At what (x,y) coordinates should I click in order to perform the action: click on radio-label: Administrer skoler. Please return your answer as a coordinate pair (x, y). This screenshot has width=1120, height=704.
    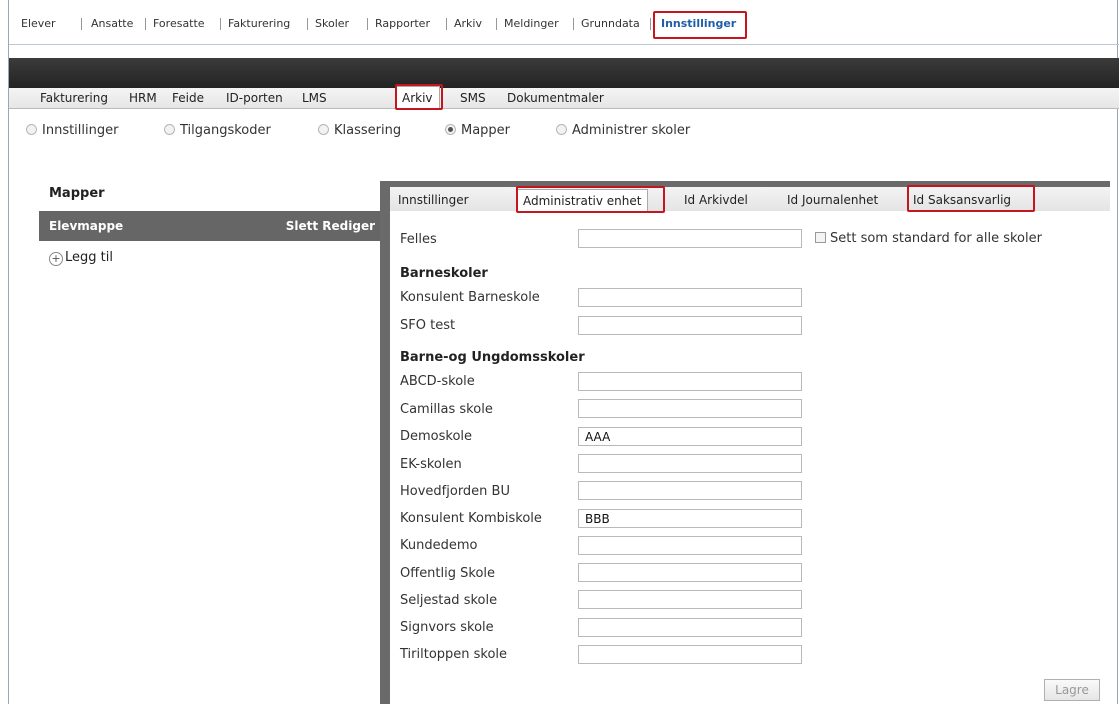
    Looking at the image, I should click on (631, 130).